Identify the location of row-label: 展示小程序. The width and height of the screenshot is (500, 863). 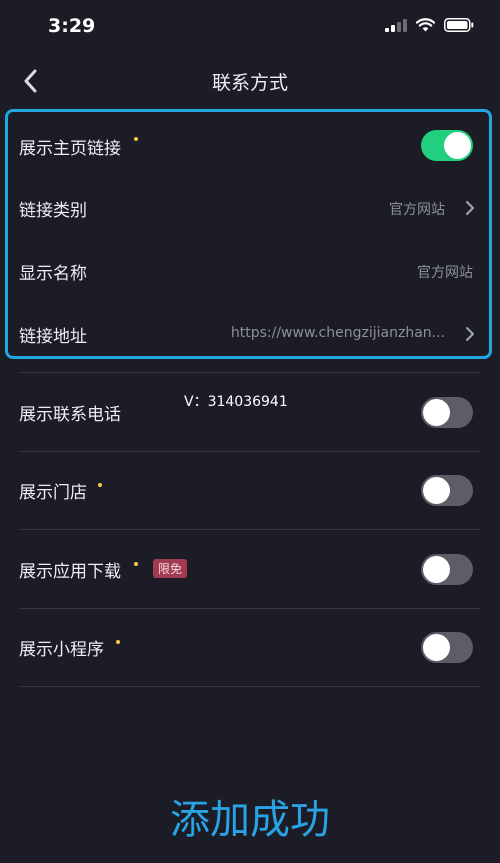
(61, 650).